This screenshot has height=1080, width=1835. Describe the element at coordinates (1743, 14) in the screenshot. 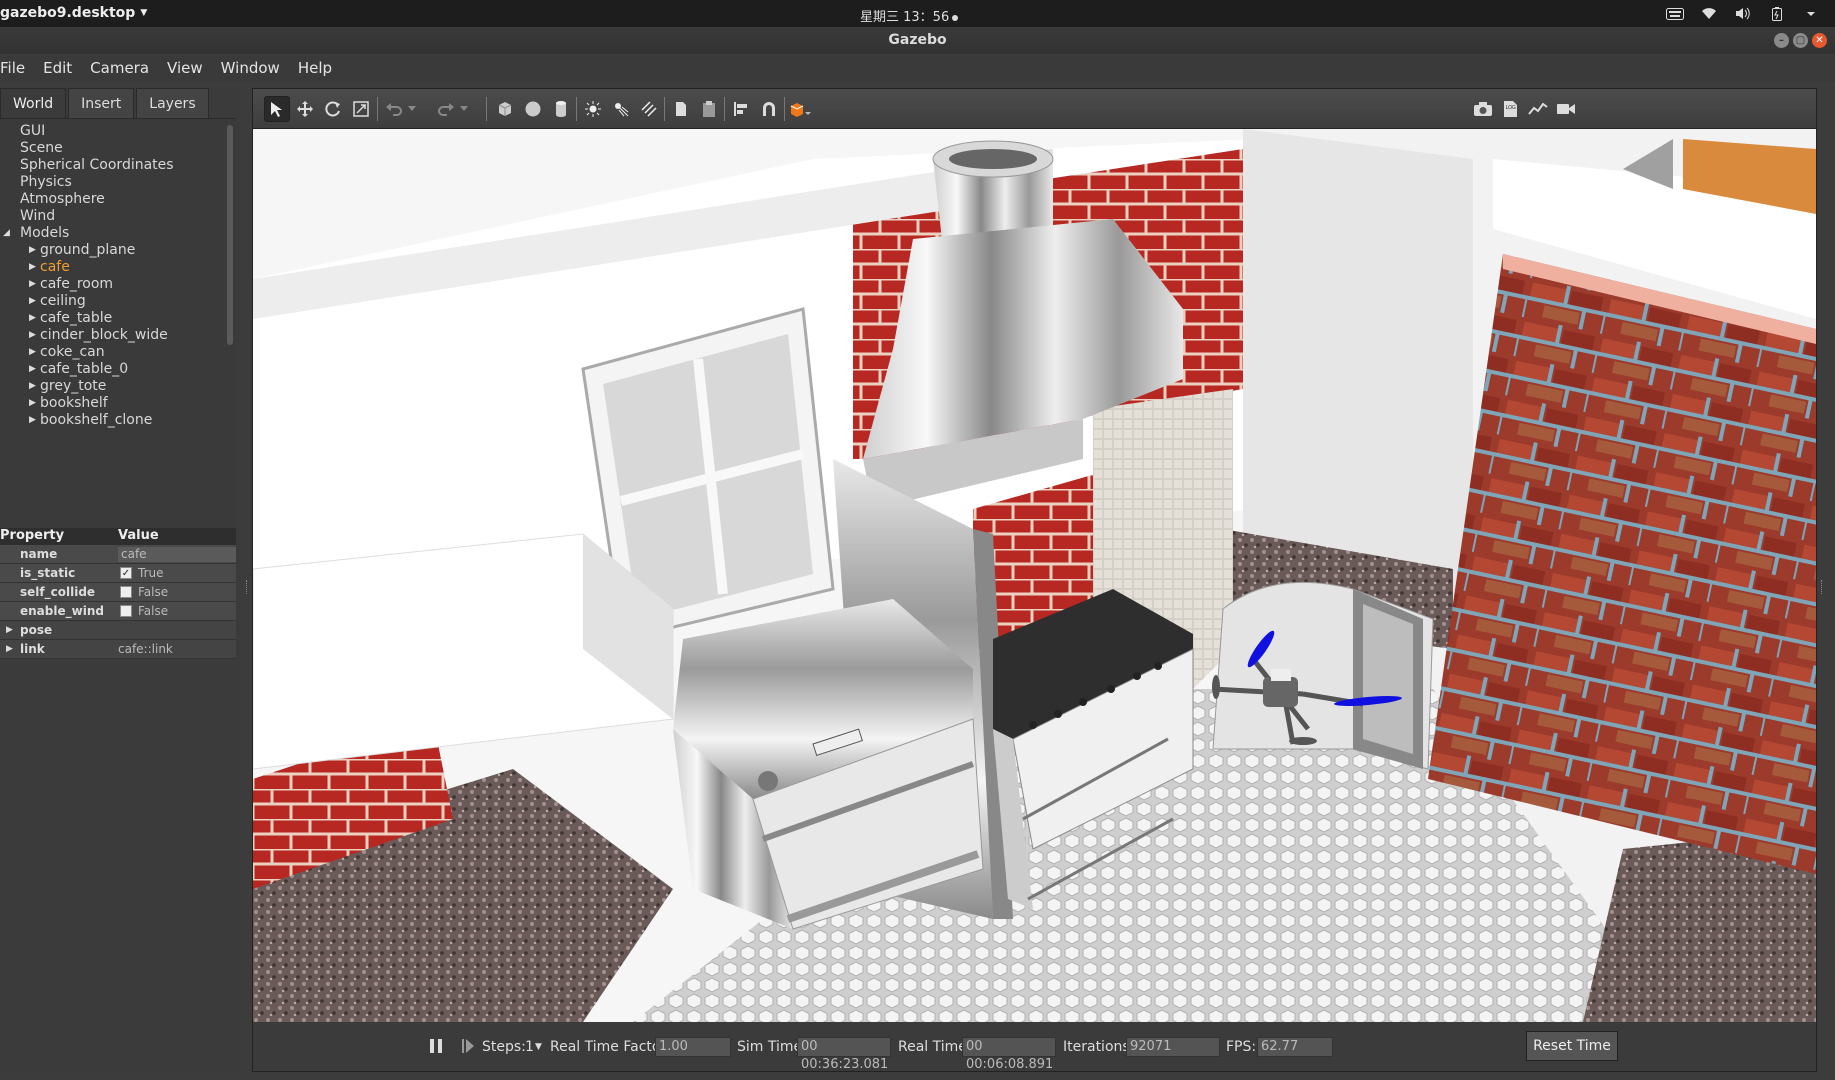

I see `volume-icon` at that location.